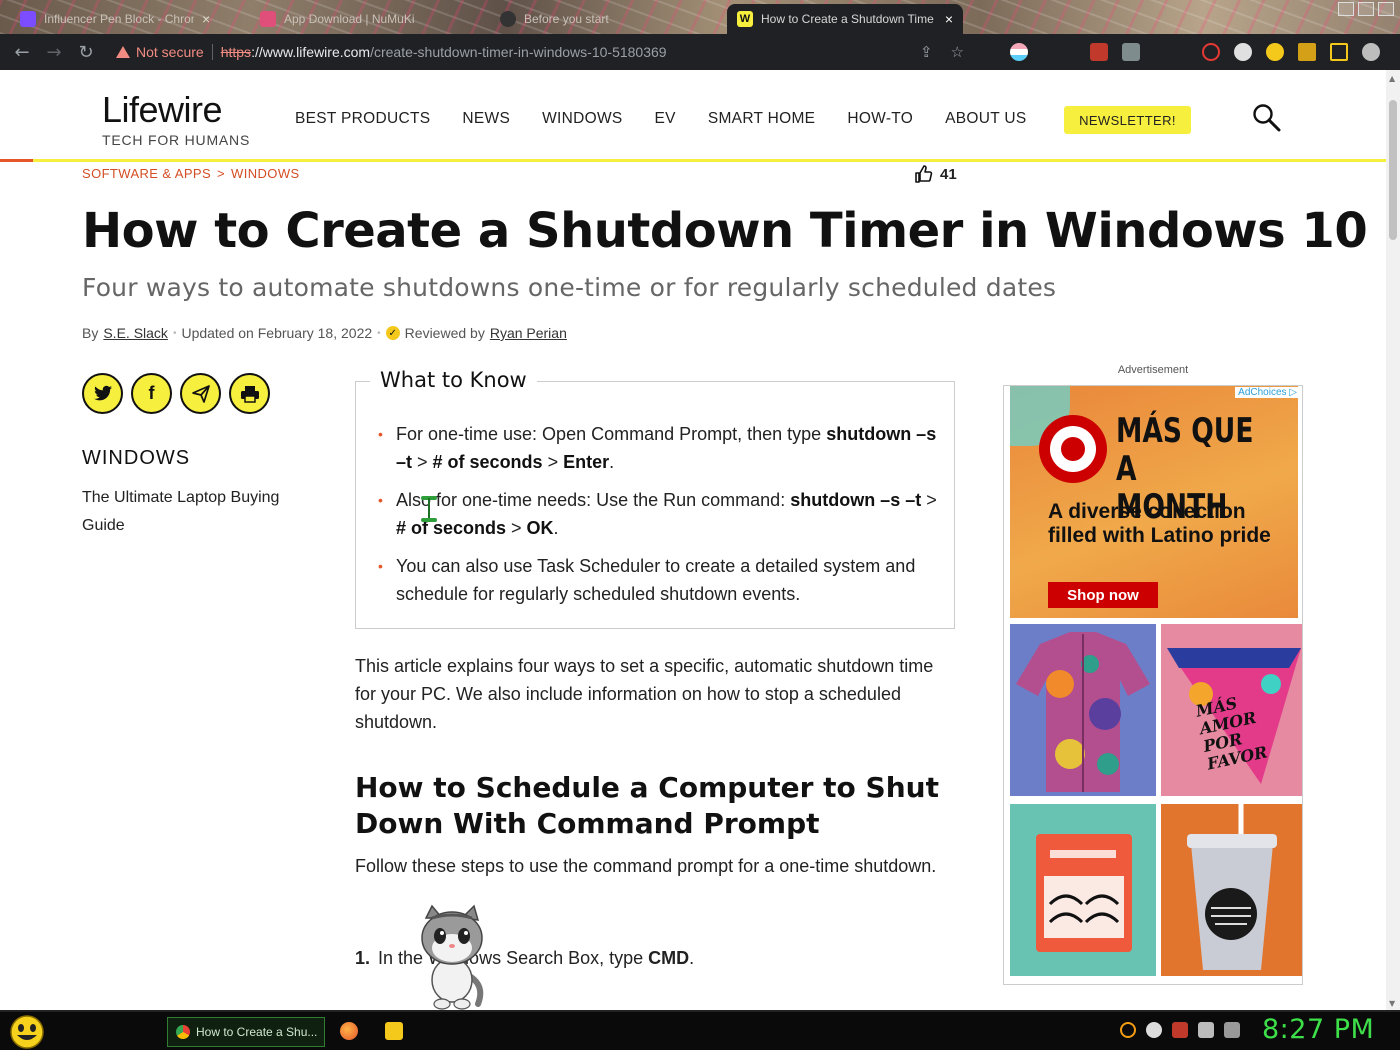 The height and width of the screenshot is (1050, 1400). Describe the element at coordinates (1393, 170) in the screenshot. I see `scrollbar-thumb` at that location.